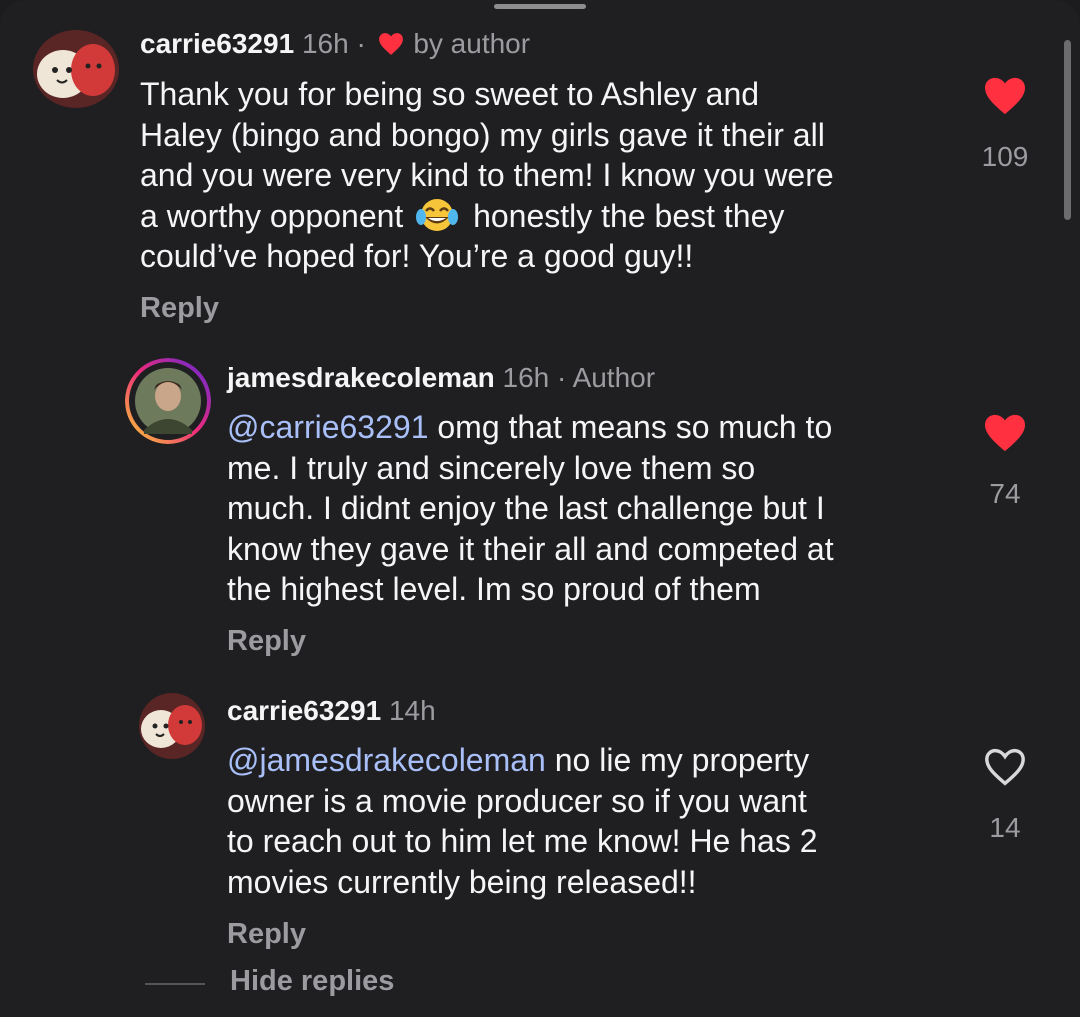  What do you see at coordinates (412, 710) in the screenshot?
I see `timestamp: 14h` at bounding box center [412, 710].